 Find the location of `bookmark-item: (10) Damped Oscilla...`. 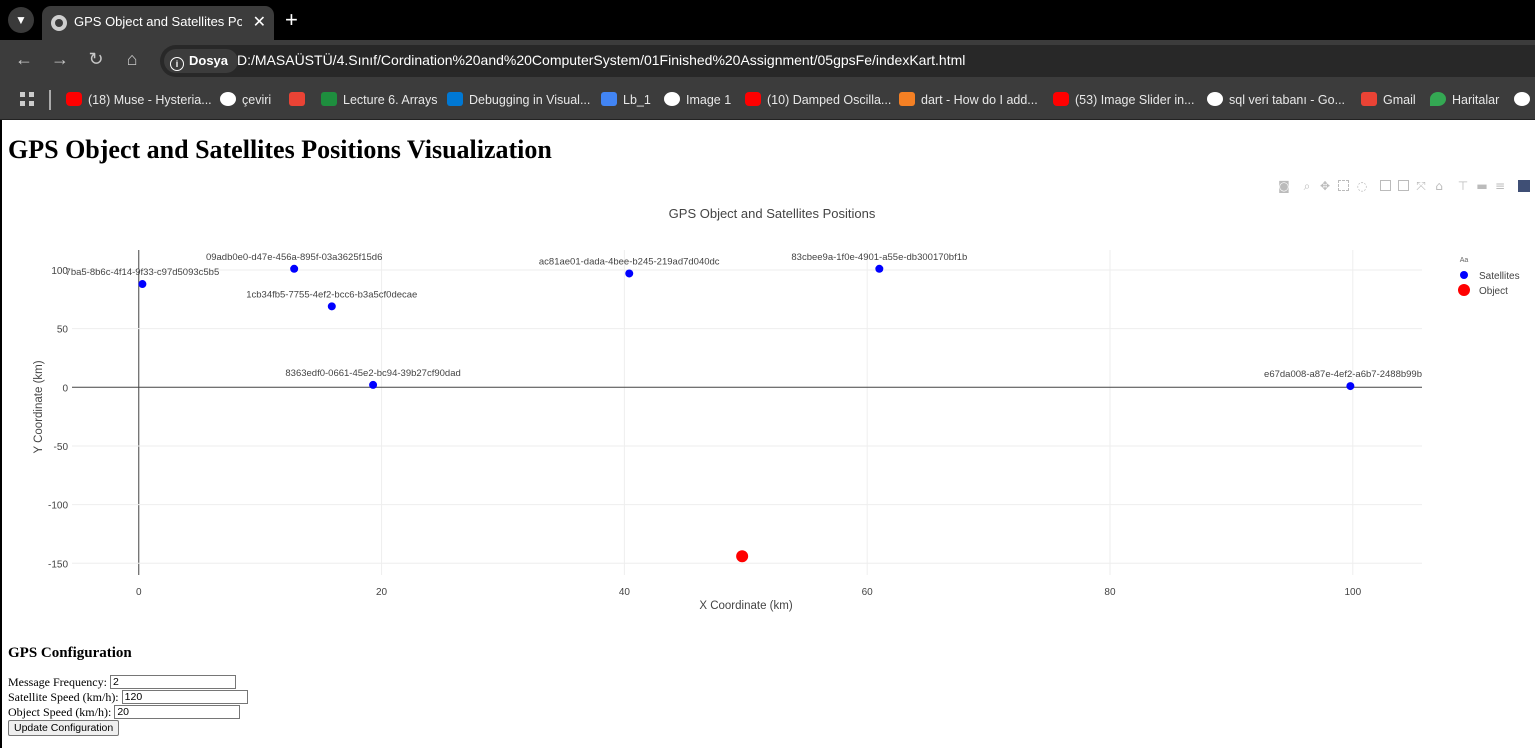

bookmark-item: (10) Damped Oscilla... is located at coordinates (818, 100).